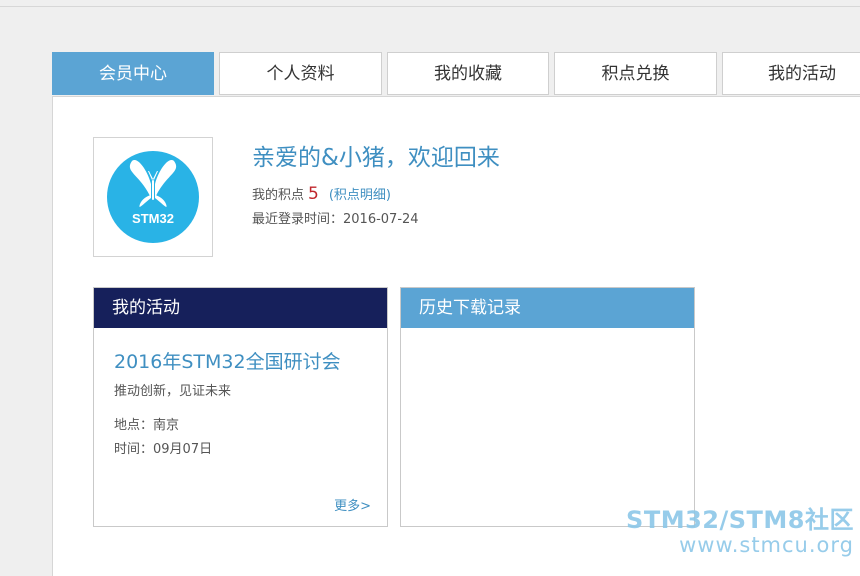  I want to click on site-watermark: STM32/STM8社区 www.stmcu.org, so click(740, 528).